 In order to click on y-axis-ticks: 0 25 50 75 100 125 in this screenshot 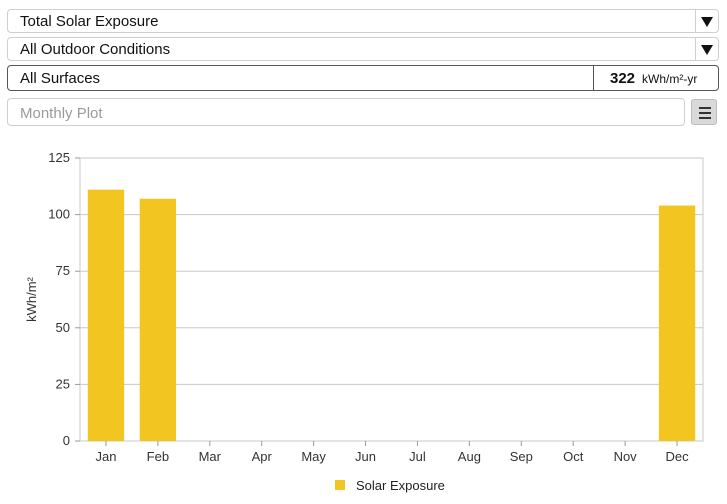, I will do `click(59, 299)`.